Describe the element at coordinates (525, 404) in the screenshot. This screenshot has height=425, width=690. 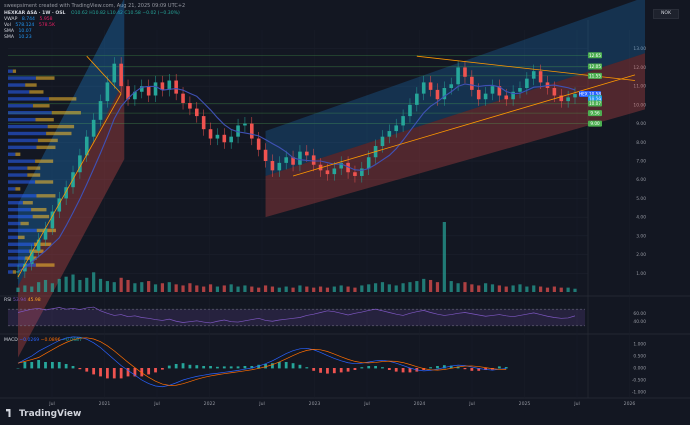
I see `x-tick-label: 2025` at that location.